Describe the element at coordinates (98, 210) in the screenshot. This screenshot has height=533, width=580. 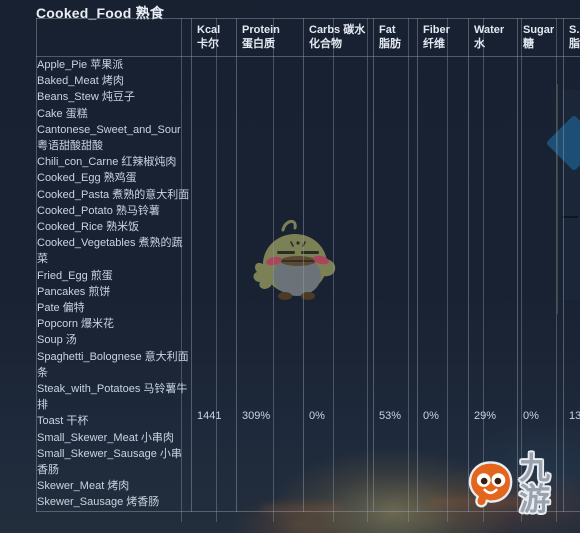
I see `list-item: Cooked_Potato 熟马铃薯` at that location.